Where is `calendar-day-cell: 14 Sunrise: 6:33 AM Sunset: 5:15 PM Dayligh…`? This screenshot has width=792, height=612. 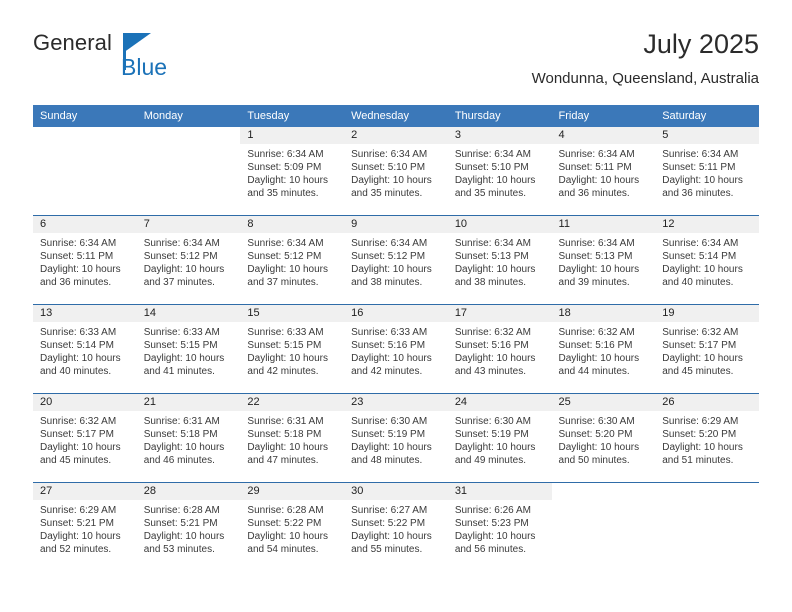
calendar-day-cell: 14 Sunrise: 6:33 AM Sunset: 5:15 PM Dayligh… is located at coordinates (188, 349).